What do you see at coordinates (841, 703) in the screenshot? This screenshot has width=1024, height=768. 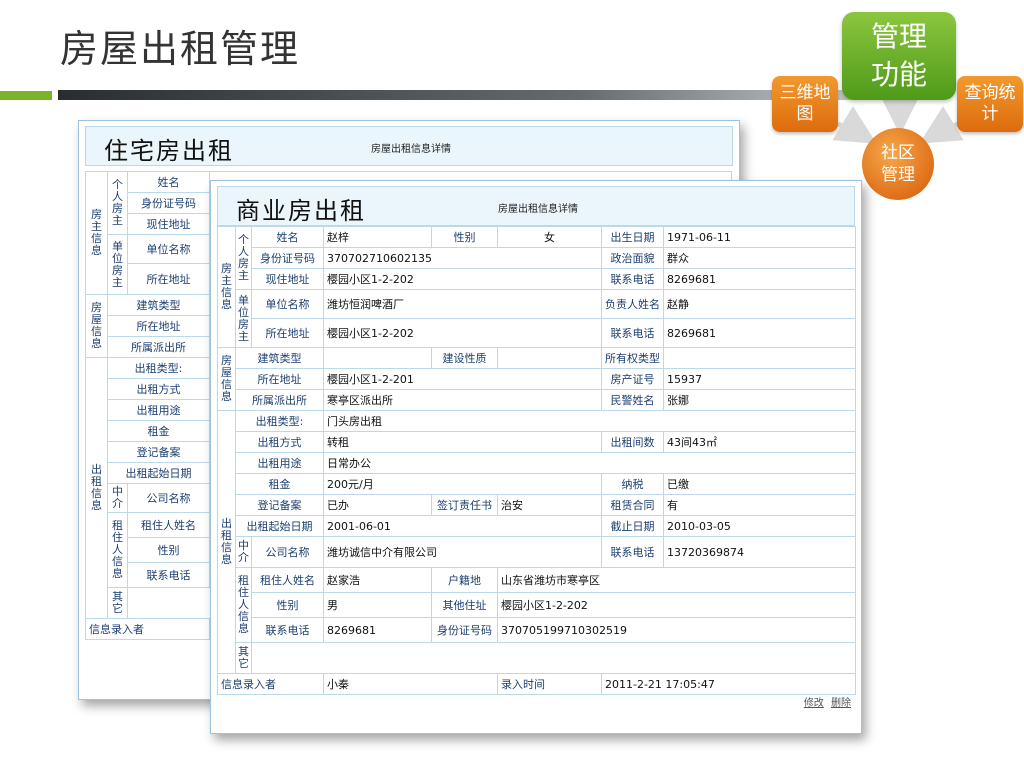 I see `delete-link: 删除` at bounding box center [841, 703].